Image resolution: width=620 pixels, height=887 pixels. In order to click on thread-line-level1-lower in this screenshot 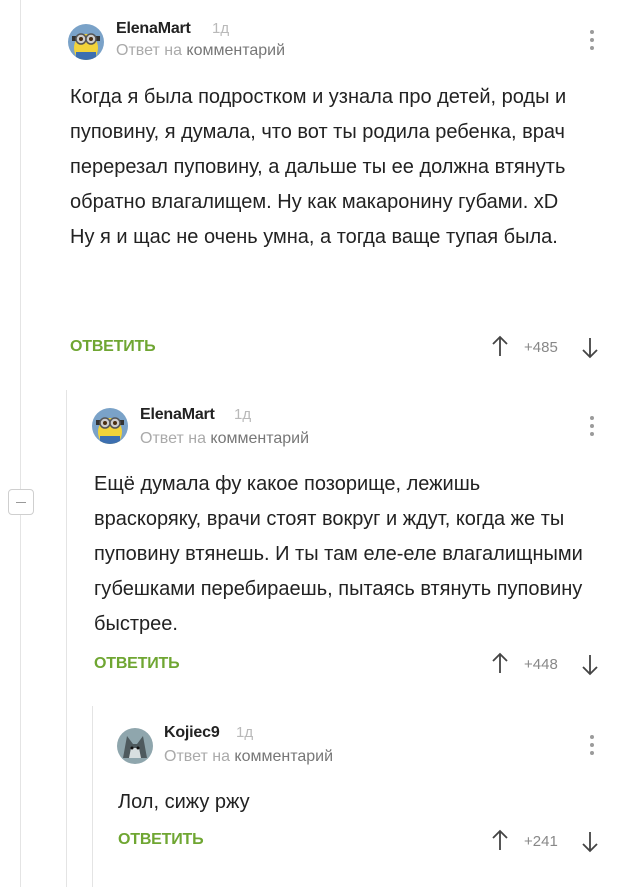, I will do `click(20, 701)`.